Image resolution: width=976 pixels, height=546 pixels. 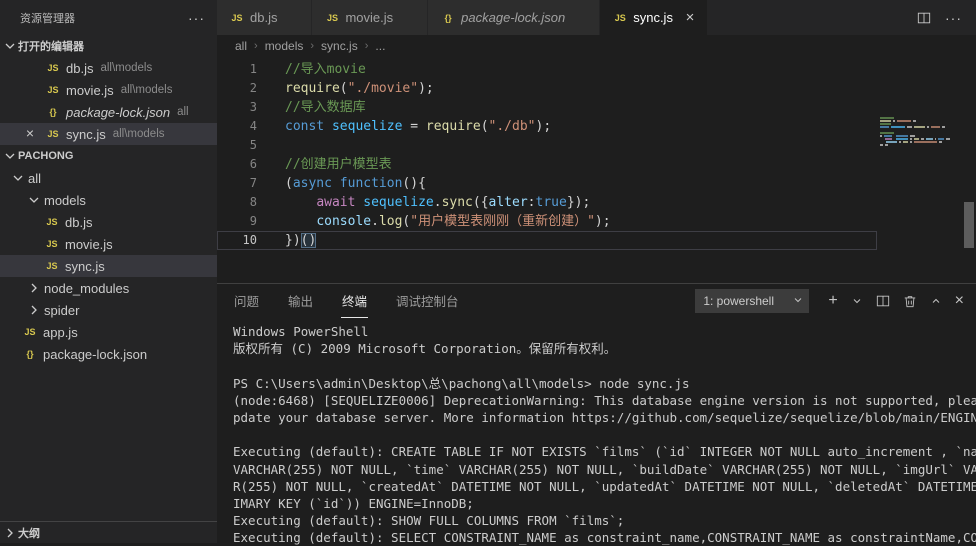 I want to click on workspace-name: PACHONG, so click(x=45, y=156).